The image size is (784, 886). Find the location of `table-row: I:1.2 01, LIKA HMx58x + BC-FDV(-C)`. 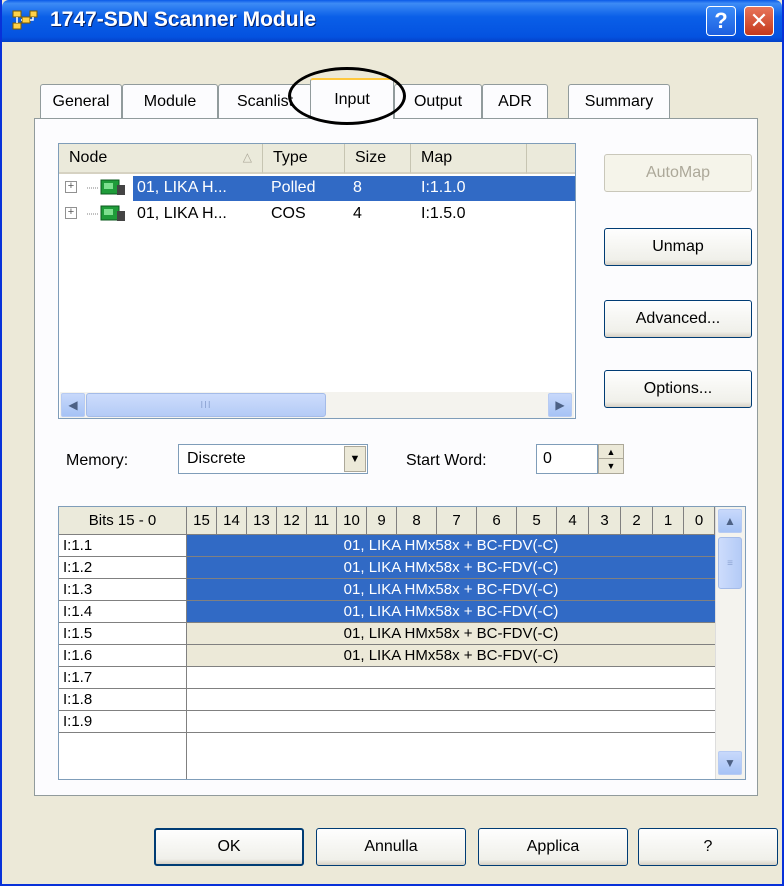

table-row: I:1.2 01, LIKA HMx58x + BC-FDV(-C) is located at coordinates (387, 568).